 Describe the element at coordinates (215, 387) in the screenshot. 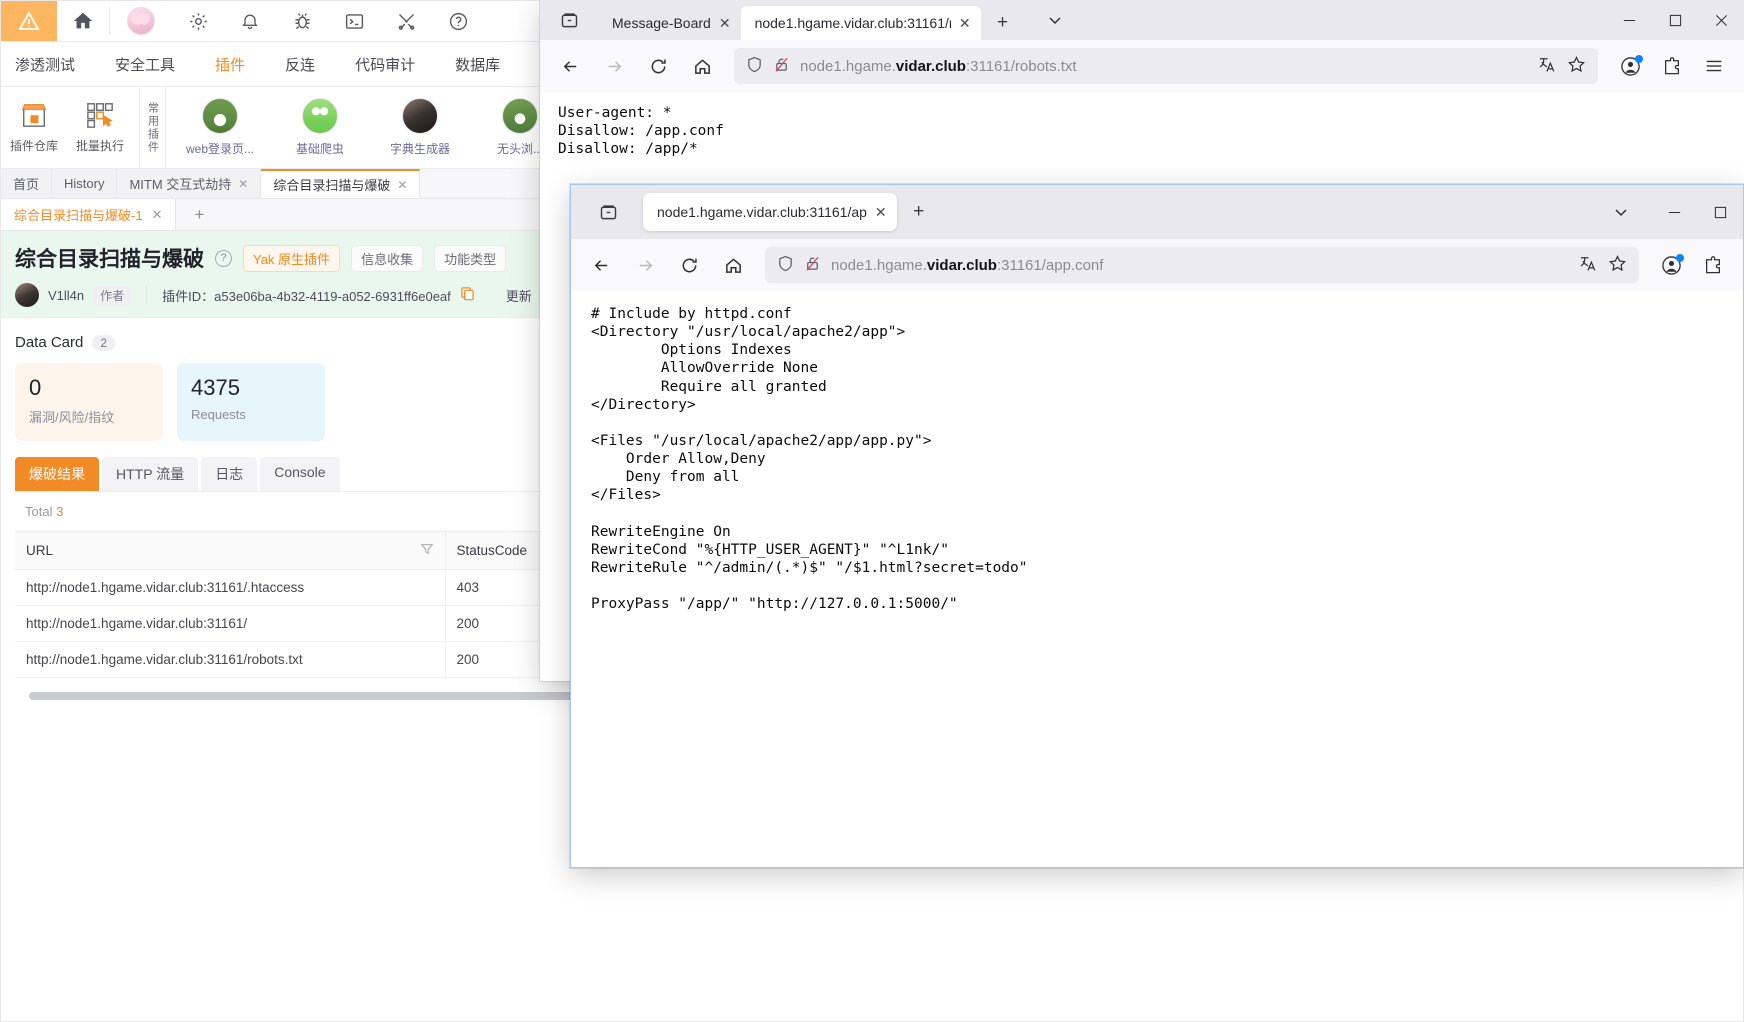

I see `data-card-value: 4375` at that location.